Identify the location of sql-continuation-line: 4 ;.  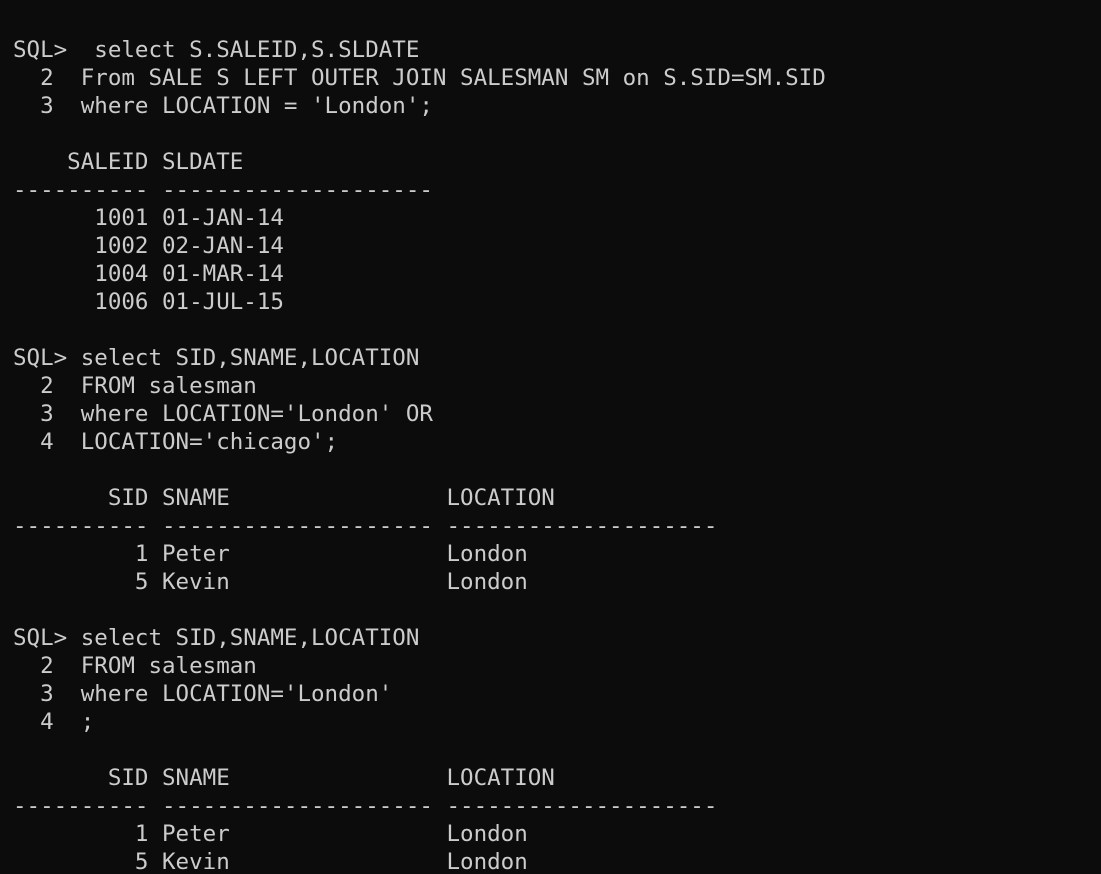
(54, 722).